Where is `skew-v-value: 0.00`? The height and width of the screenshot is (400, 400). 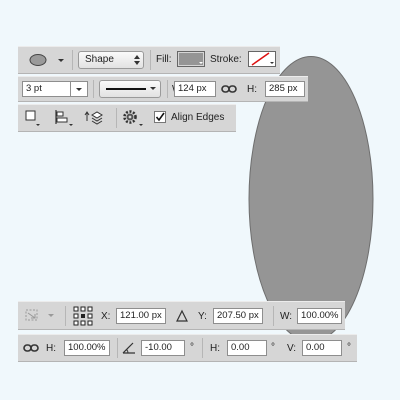
skew-v-value: 0.00 is located at coordinates (315, 347).